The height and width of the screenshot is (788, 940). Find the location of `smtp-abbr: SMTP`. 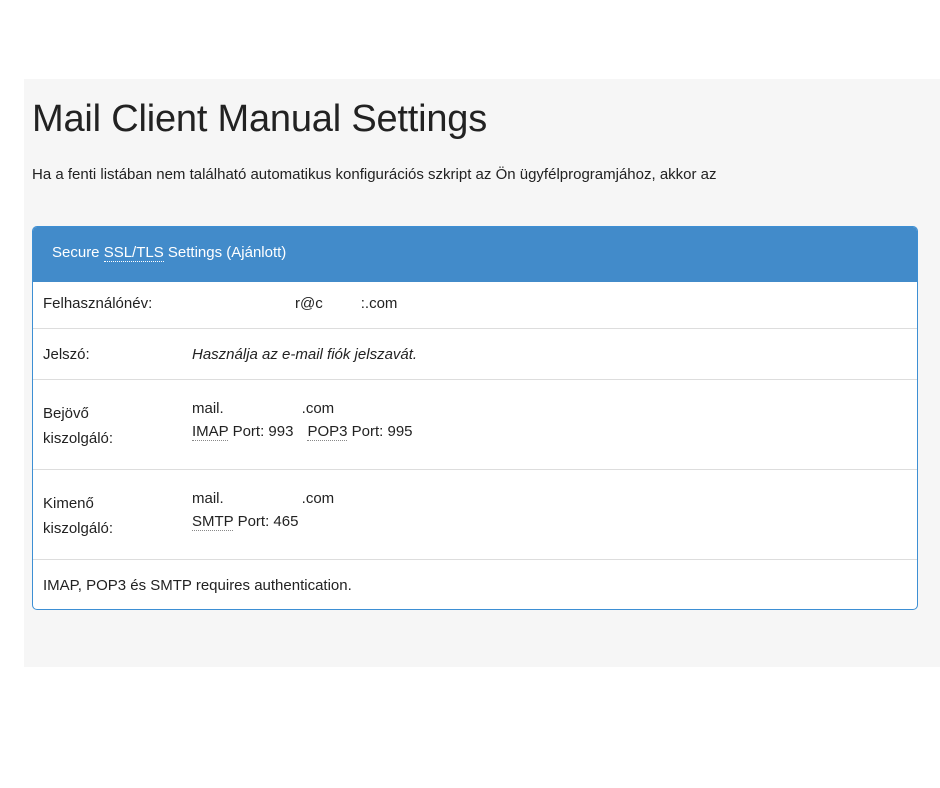

smtp-abbr: SMTP is located at coordinates (213, 522).